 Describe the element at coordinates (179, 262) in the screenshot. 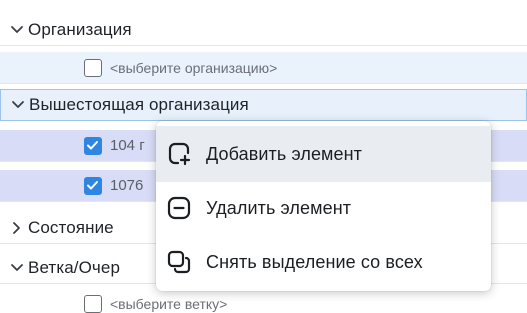

I see `deselect-all-icon` at that location.